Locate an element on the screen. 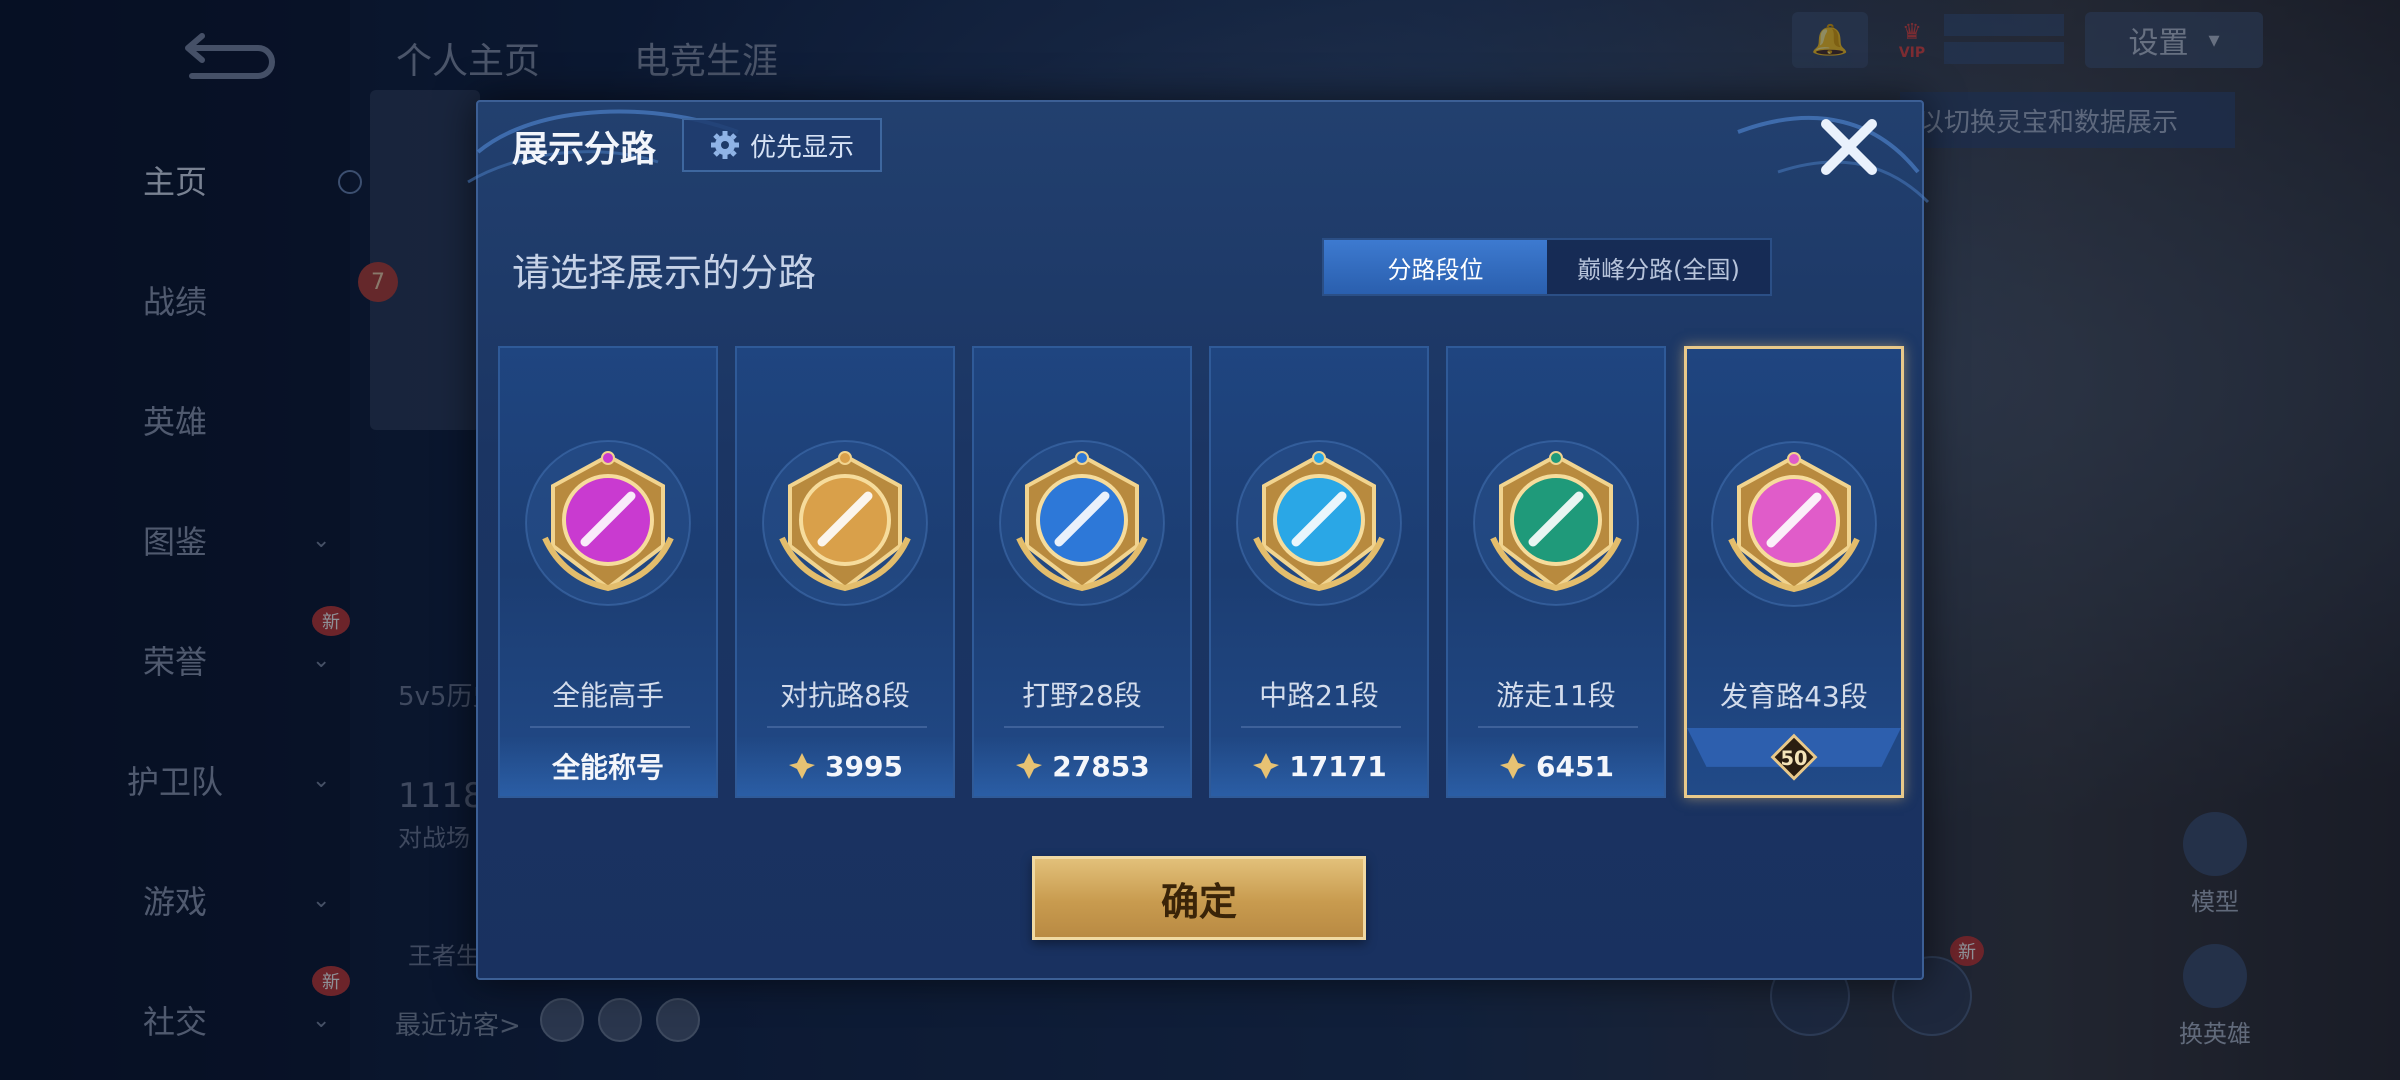 The height and width of the screenshot is (1080, 2400). lane-card: 发育路43段 50 is located at coordinates (1794, 572).